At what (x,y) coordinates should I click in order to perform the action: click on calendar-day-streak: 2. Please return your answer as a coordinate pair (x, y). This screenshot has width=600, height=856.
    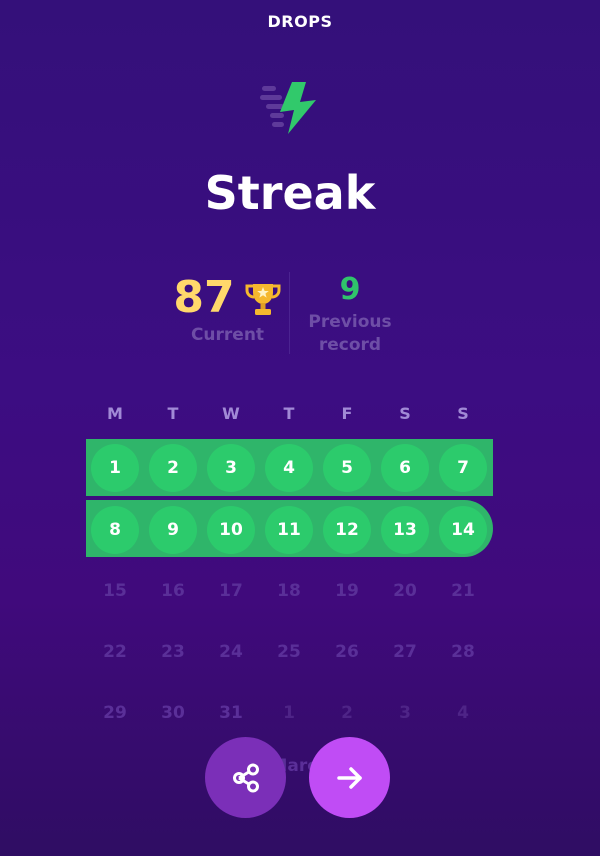
    Looking at the image, I should click on (173, 468).